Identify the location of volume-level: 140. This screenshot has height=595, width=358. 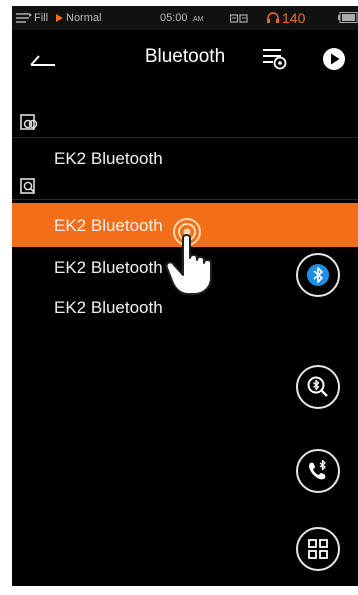
(294, 18).